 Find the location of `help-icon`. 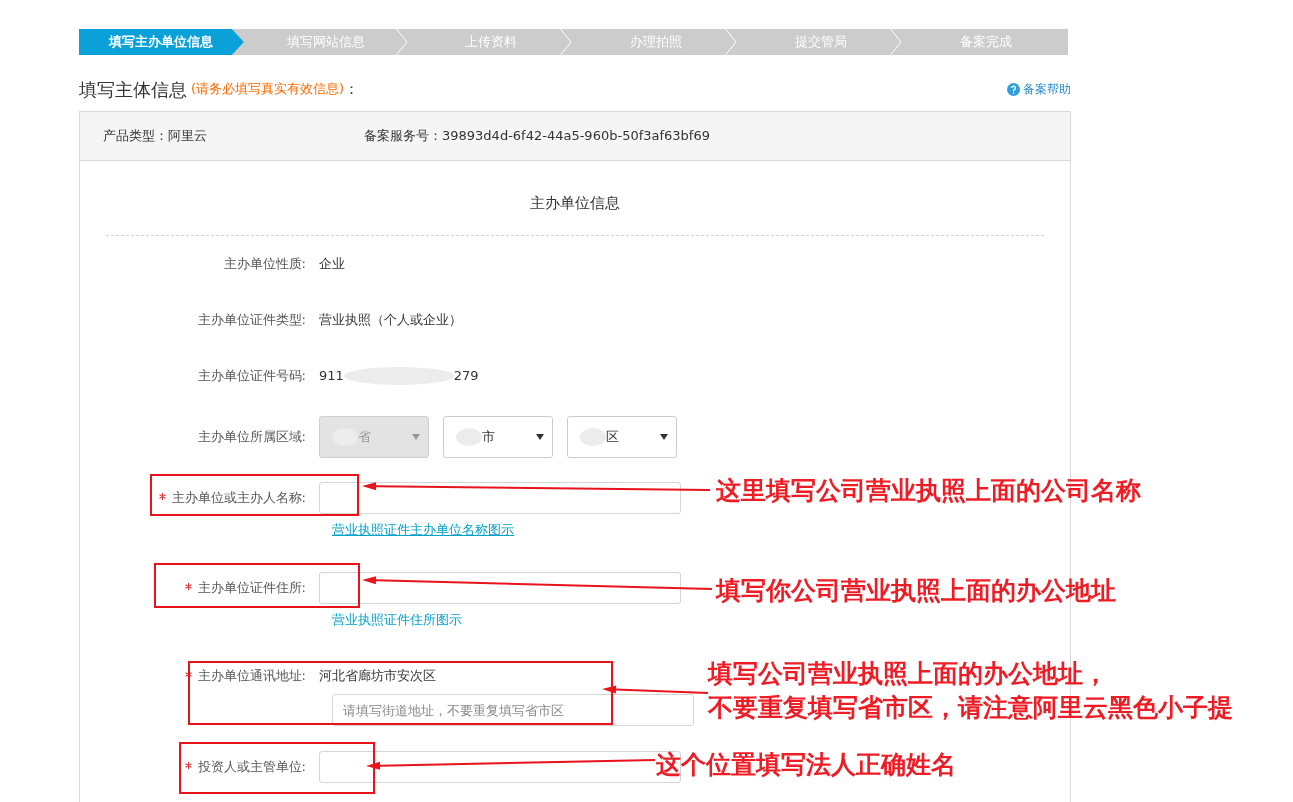

help-icon is located at coordinates (1013, 89).